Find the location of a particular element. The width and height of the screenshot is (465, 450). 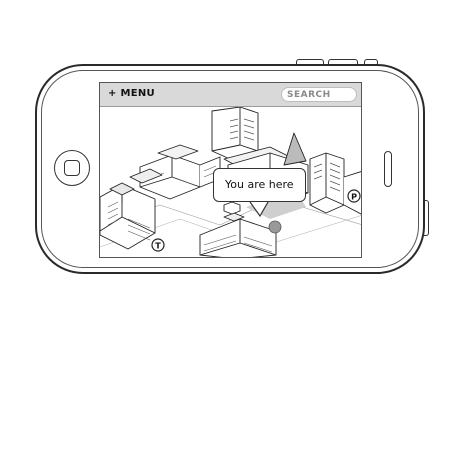

home-button-square-icon is located at coordinates (72, 168).